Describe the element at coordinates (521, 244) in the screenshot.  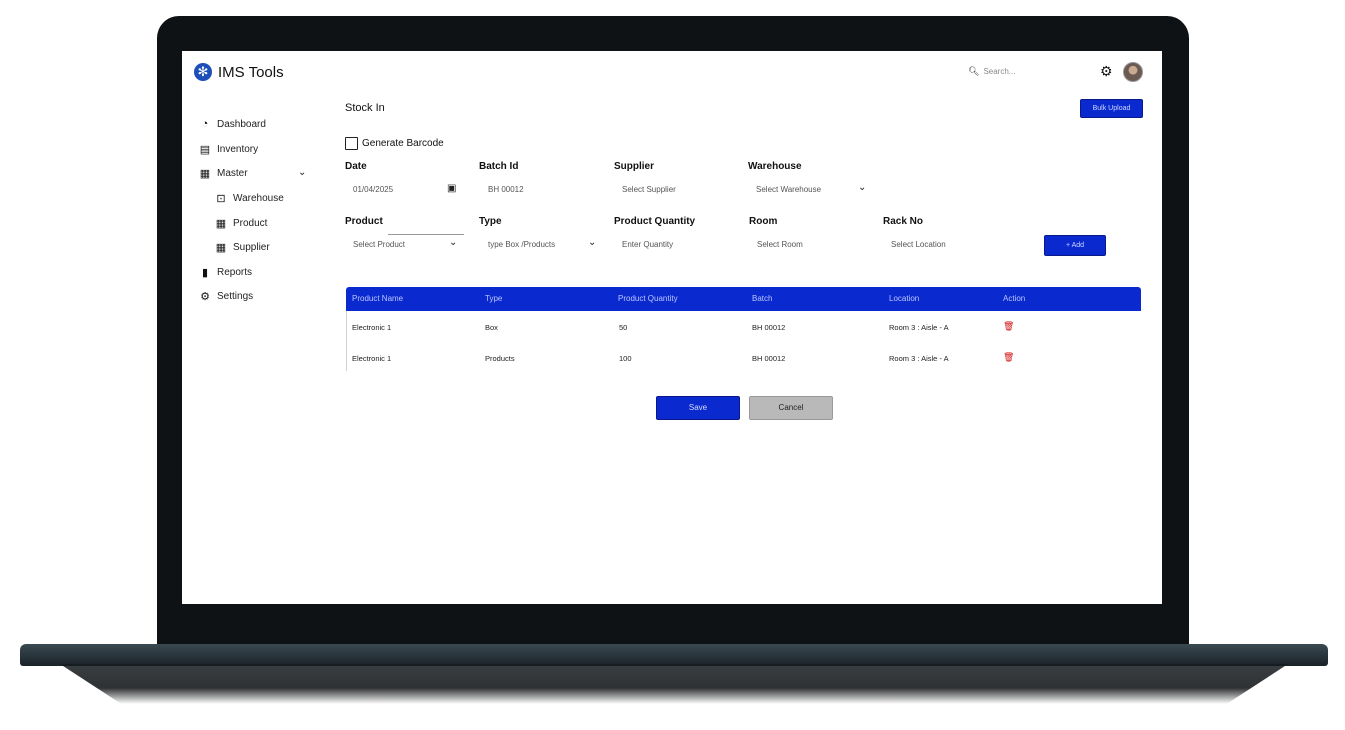
I see `type-select: type Box /Products` at that location.